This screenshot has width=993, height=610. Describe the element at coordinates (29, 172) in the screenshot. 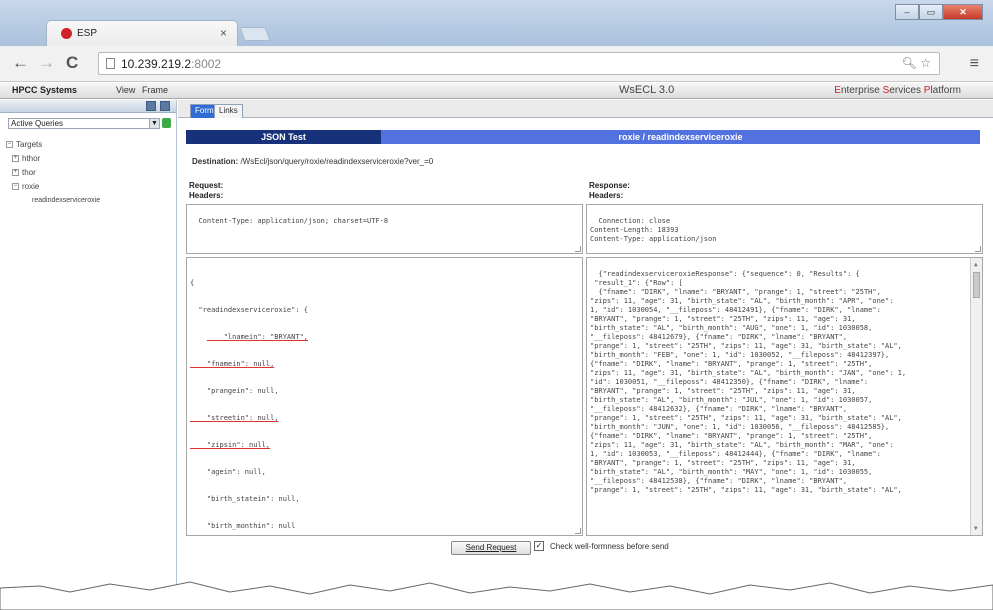

I see `tree-item-label: thor` at that location.